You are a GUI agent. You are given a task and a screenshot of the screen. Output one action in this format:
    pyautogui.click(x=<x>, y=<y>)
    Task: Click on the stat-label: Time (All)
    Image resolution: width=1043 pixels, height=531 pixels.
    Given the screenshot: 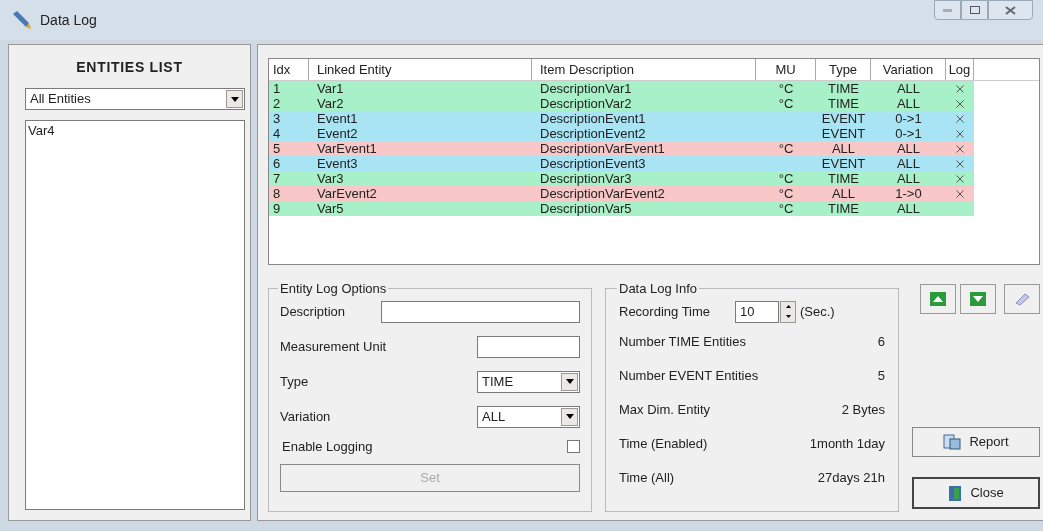 What is the action you would take?
    pyautogui.click(x=647, y=477)
    